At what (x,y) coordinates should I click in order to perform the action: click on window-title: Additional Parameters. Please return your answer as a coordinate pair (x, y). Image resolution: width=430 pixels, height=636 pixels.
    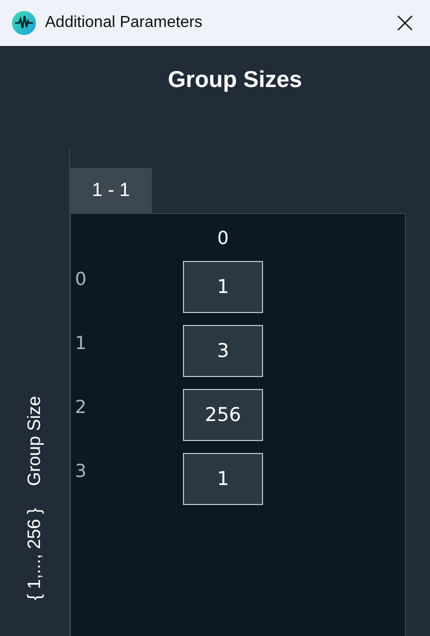
    Looking at the image, I should click on (124, 23).